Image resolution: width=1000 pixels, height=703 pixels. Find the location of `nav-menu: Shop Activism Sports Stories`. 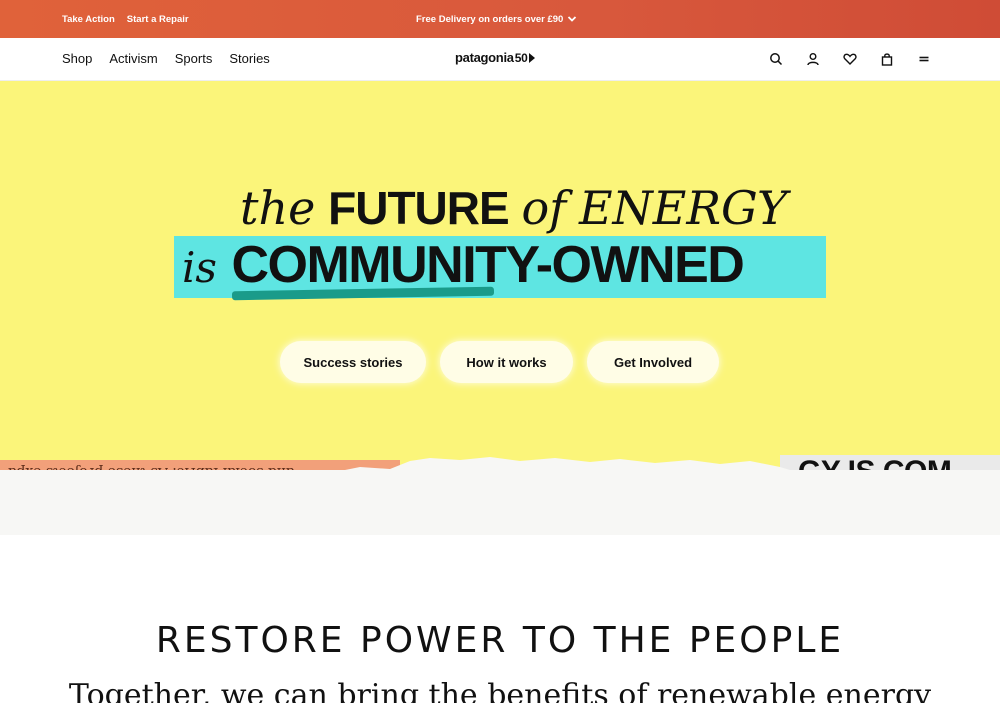

nav-menu: Shop Activism Sports Stories is located at coordinates (166, 58).